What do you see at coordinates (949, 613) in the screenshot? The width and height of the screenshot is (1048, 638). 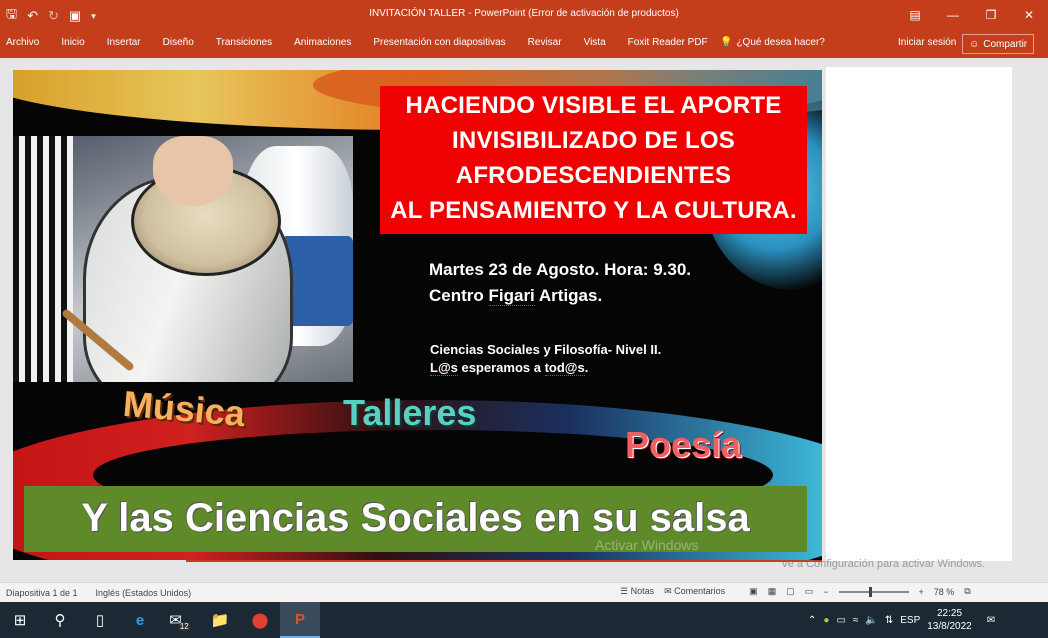 I see `clock-time: 22:25` at bounding box center [949, 613].